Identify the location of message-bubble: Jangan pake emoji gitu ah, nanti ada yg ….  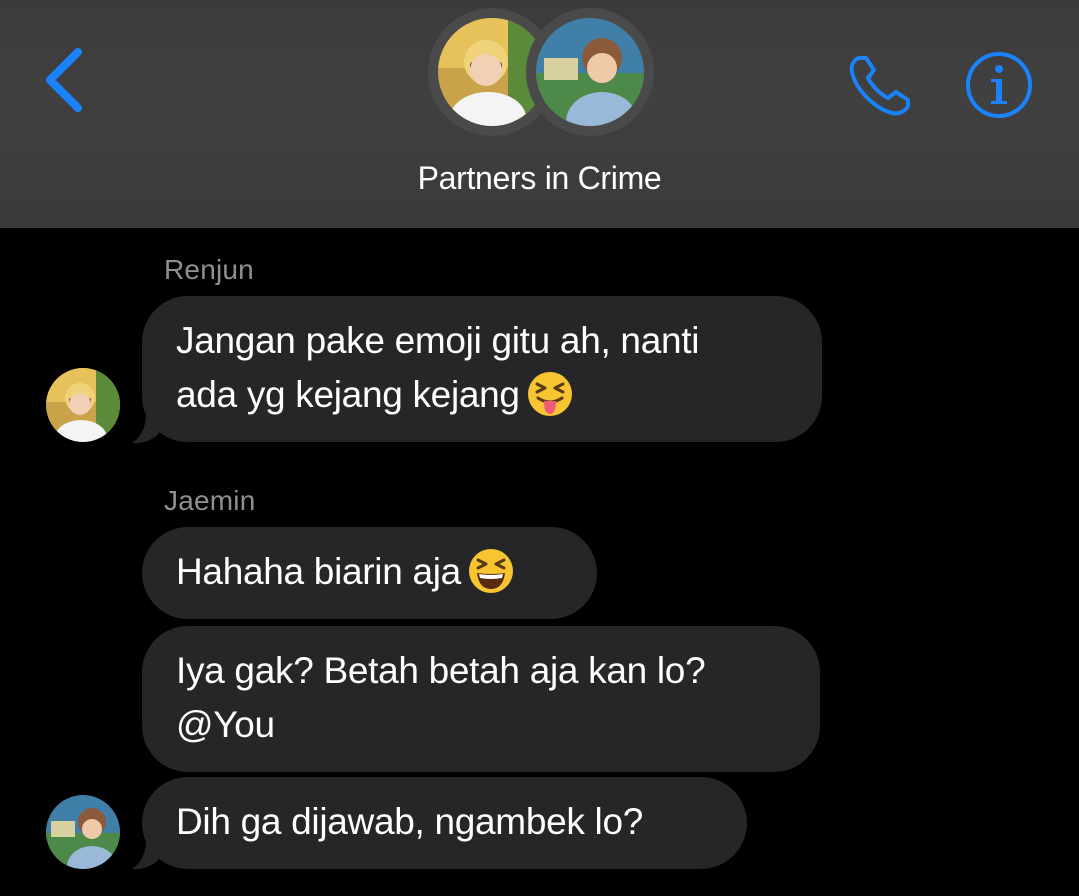
(482, 369).